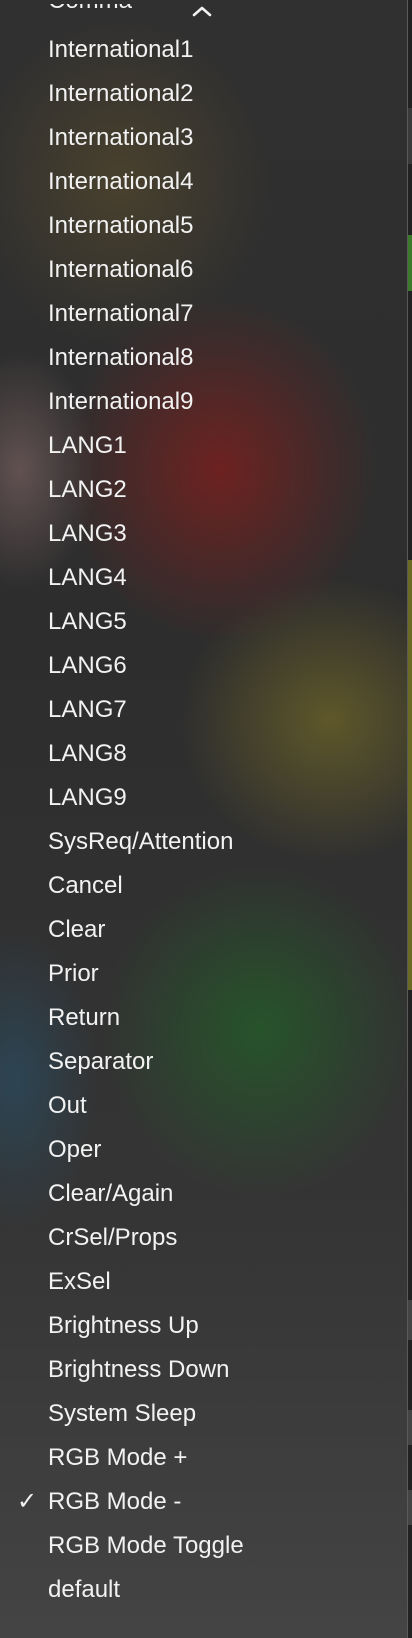 This screenshot has height=1638, width=412. I want to click on menu-item-label: Brightness Down, so click(139, 1369).